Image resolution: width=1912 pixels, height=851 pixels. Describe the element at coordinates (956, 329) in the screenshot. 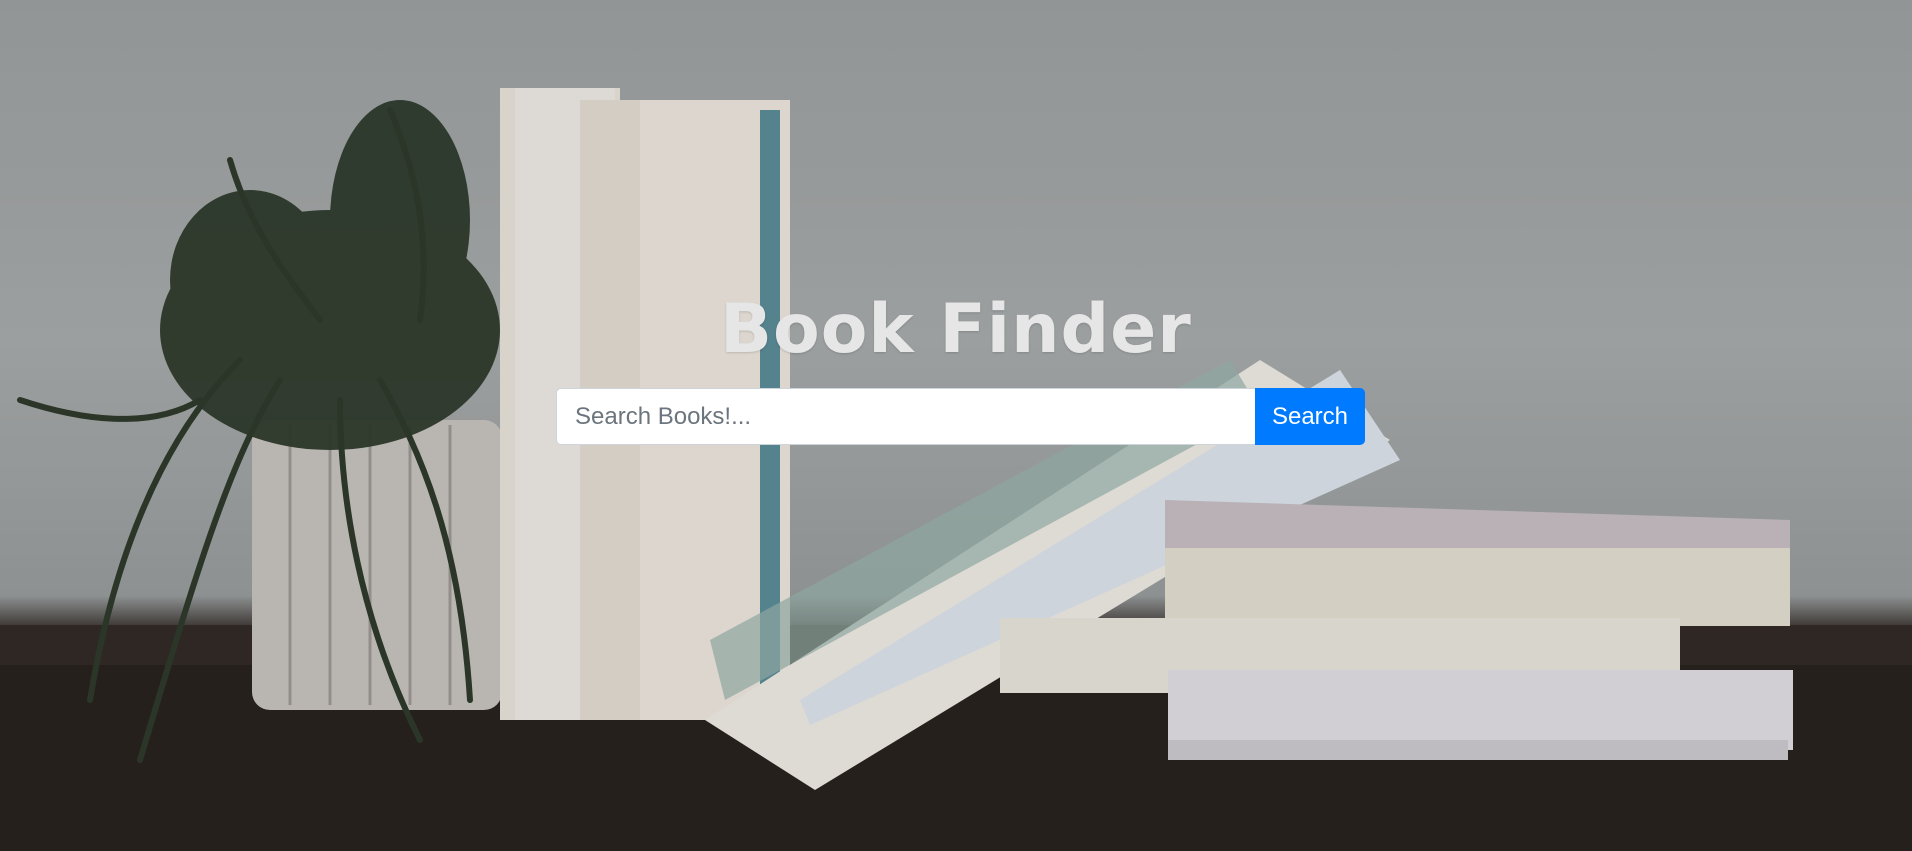

I see `page-title: Book Finder` at that location.